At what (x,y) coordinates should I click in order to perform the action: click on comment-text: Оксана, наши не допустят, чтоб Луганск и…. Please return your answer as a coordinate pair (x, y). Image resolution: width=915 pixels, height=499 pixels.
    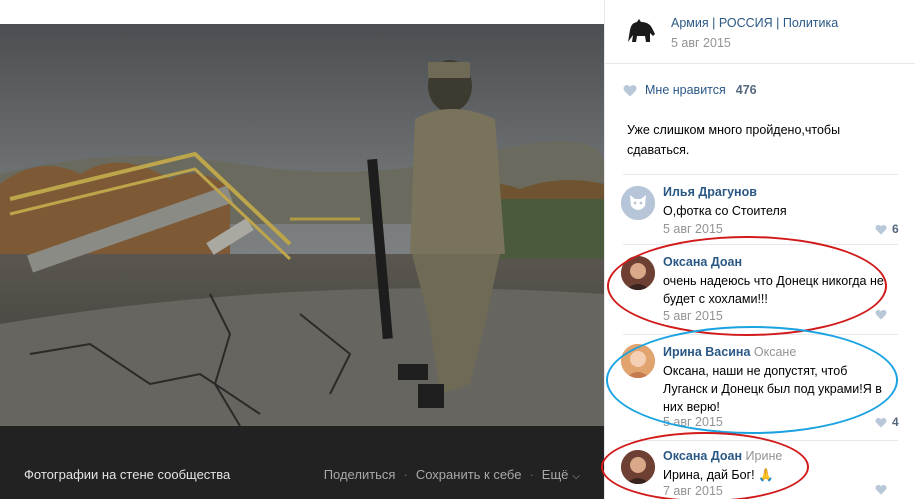
    Looking at the image, I should click on (772, 389).